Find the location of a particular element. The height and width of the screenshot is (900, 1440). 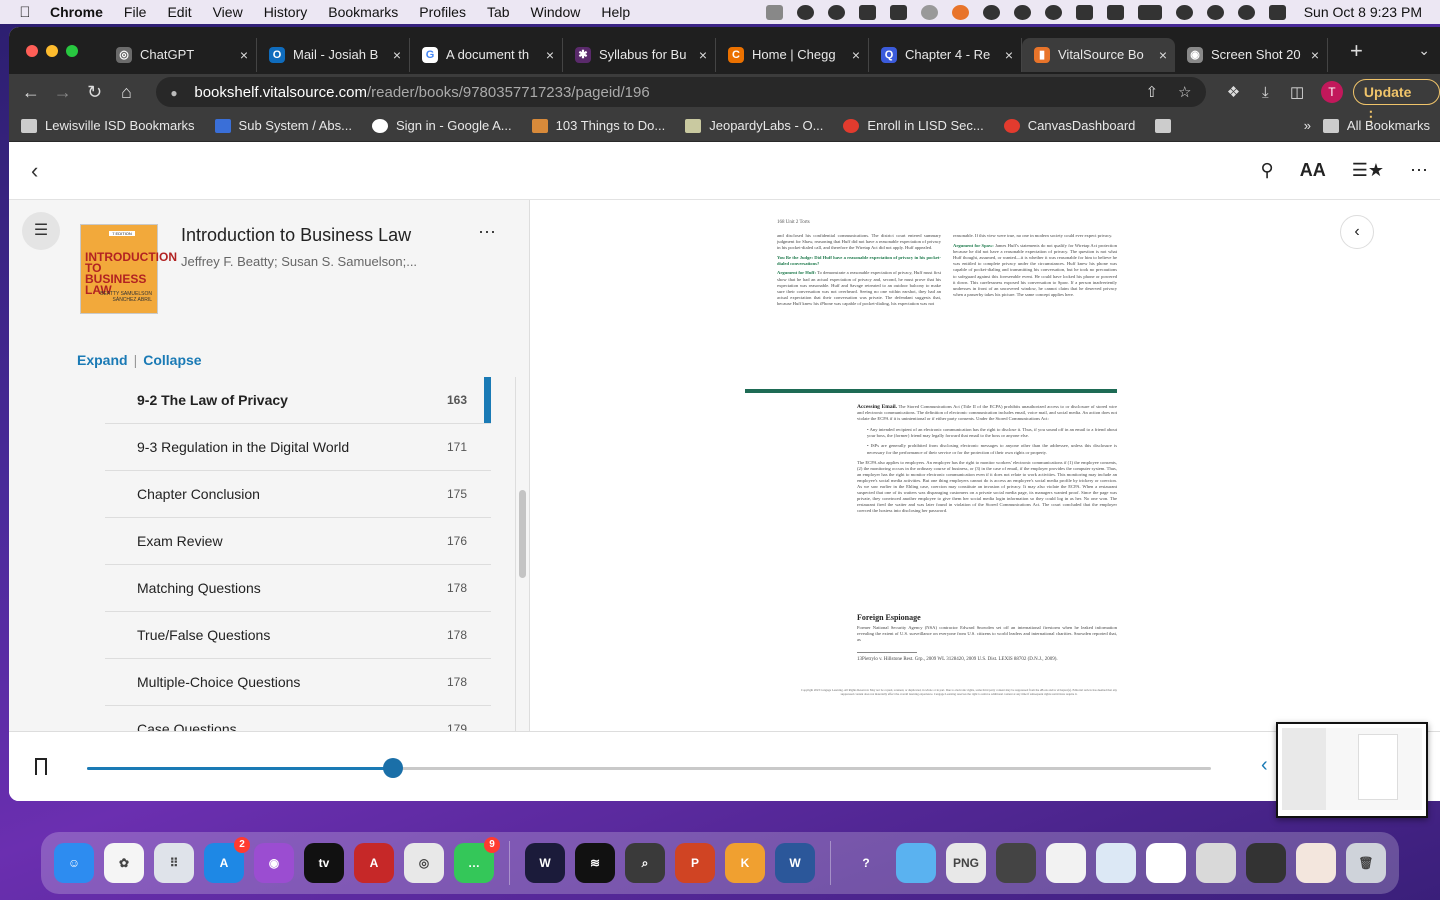

webex-icon: W is located at coordinates (545, 863).